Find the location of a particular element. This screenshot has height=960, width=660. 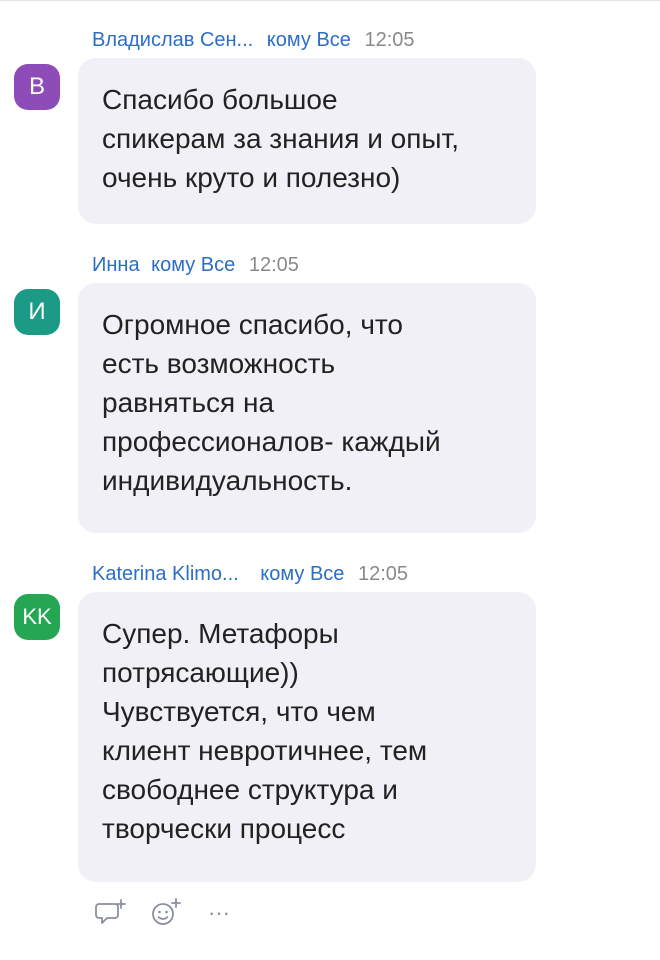

more-options-icon: ··· is located at coordinates (219, 913).